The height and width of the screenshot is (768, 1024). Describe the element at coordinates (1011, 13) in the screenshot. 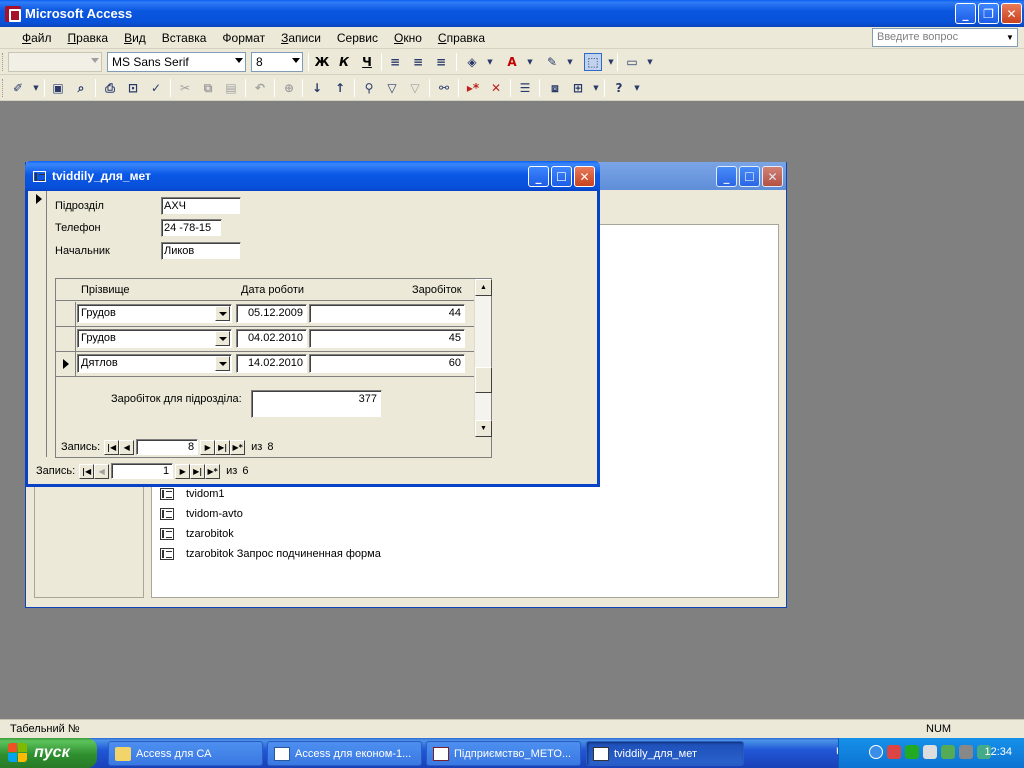

I see `close-button: ✕` at that location.